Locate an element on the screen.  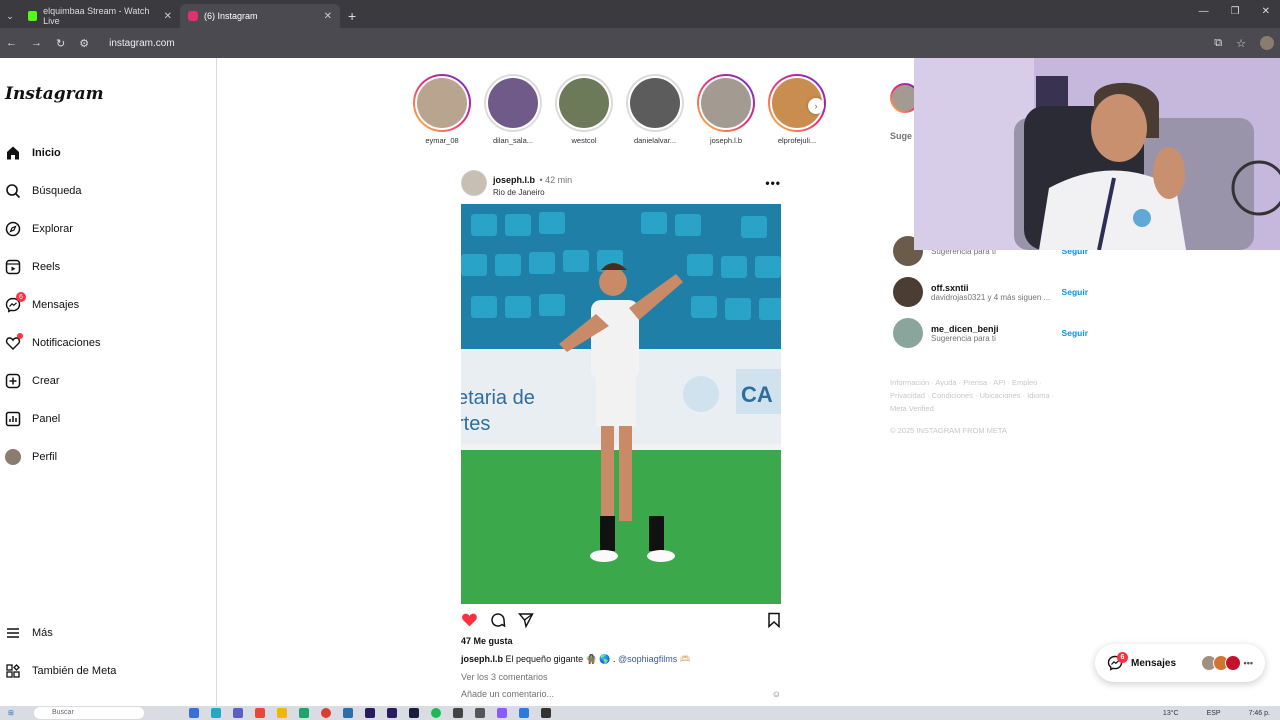
back-icon: ← is located at coordinates (11, 43).